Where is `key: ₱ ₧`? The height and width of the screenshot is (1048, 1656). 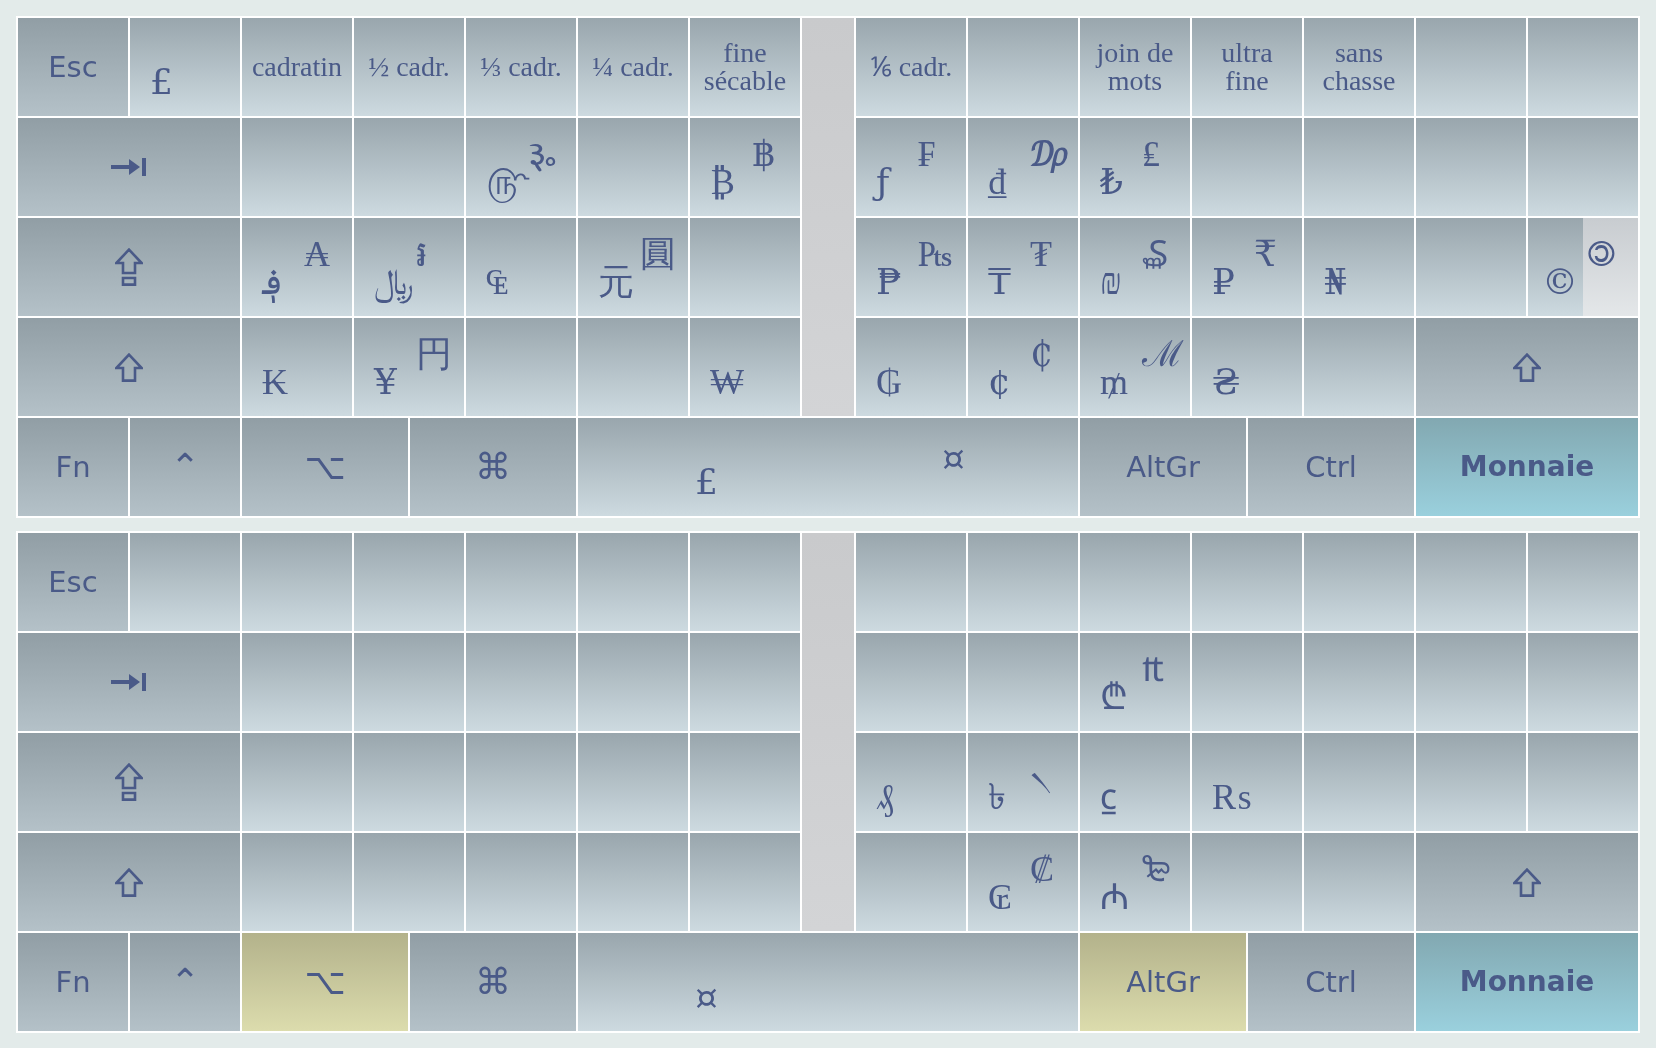 key: ₱ ₧ is located at coordinates (911, 267).